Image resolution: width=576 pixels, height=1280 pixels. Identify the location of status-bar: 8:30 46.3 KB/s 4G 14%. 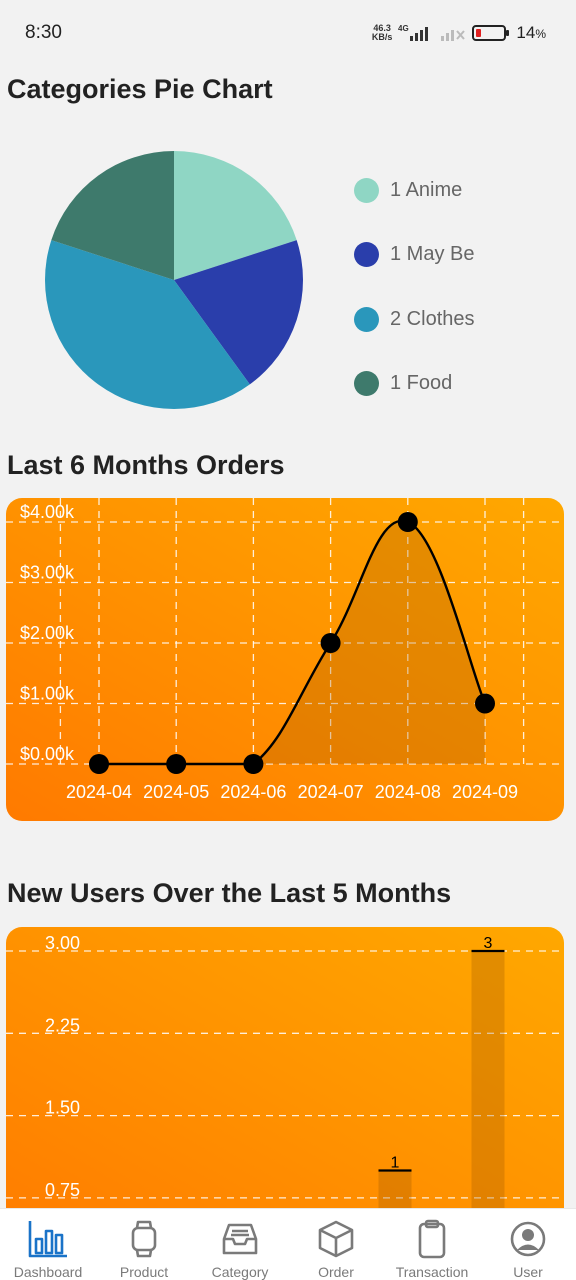
(288, 33).